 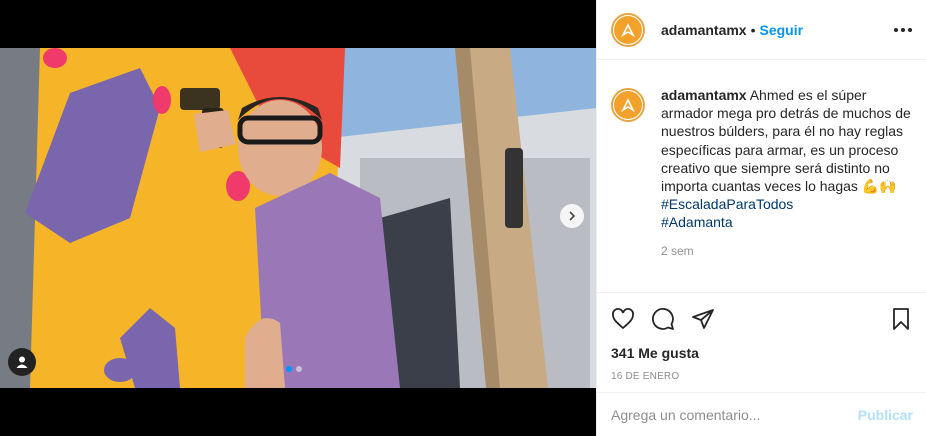 What do you see at coordinates (704, 30) in the screenshot?
I see `header-username: adamantamx` at bounding box center [704, 30].